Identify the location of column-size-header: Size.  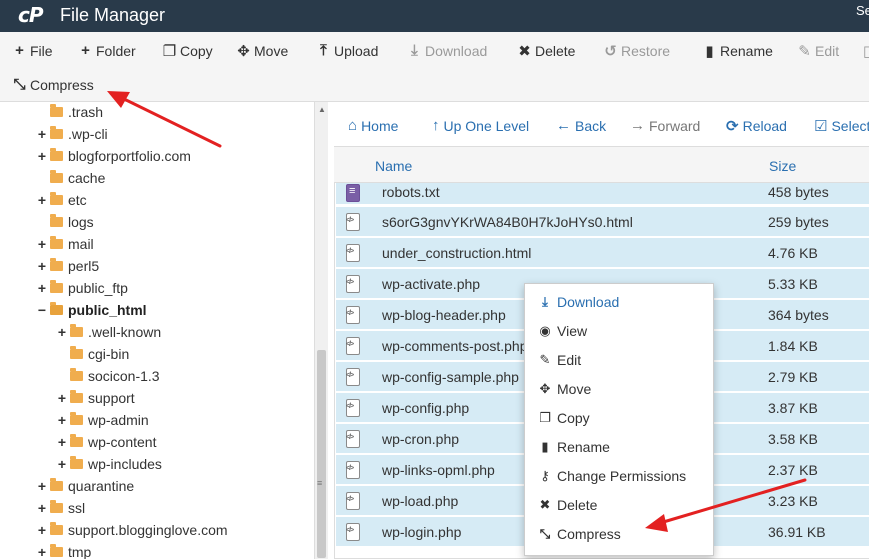
(782, 166).